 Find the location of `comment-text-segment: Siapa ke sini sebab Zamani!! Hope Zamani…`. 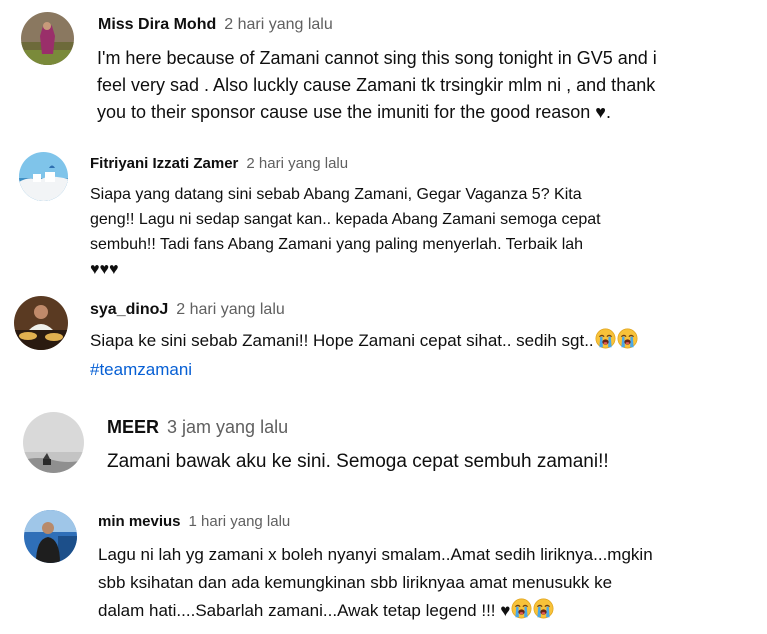

comment-text-segment: Siapa ke sini sebab Zamani!! Hope Zamani… is located at coordinates (342, 340).